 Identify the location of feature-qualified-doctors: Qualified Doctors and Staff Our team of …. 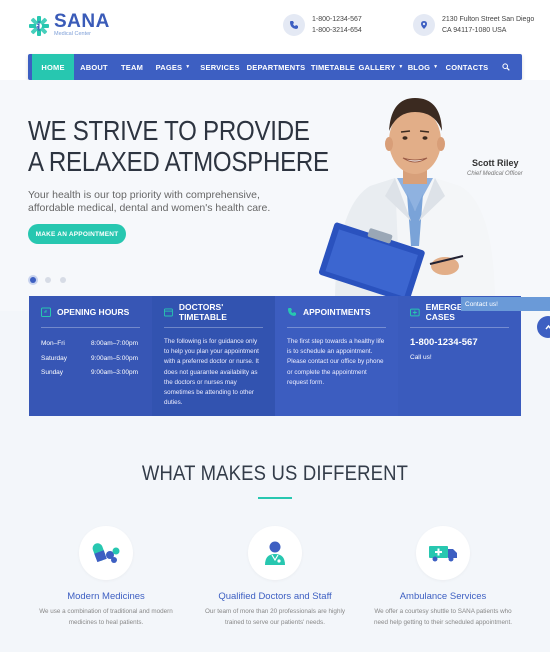
(275, 577).